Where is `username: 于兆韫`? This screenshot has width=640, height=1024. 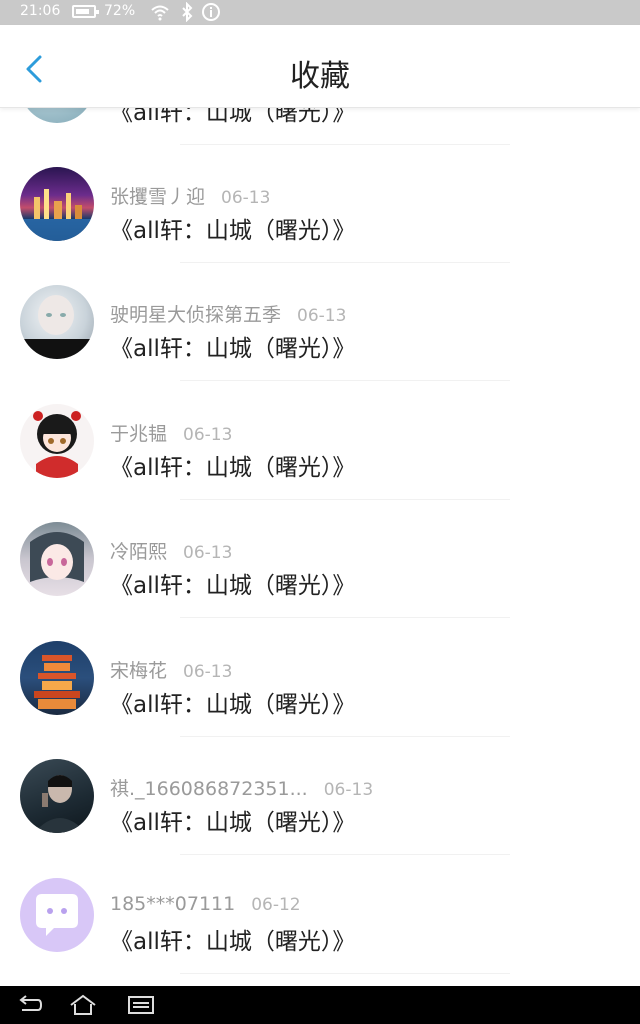
username: 于兆韫 is located at coordinates (139, 434).